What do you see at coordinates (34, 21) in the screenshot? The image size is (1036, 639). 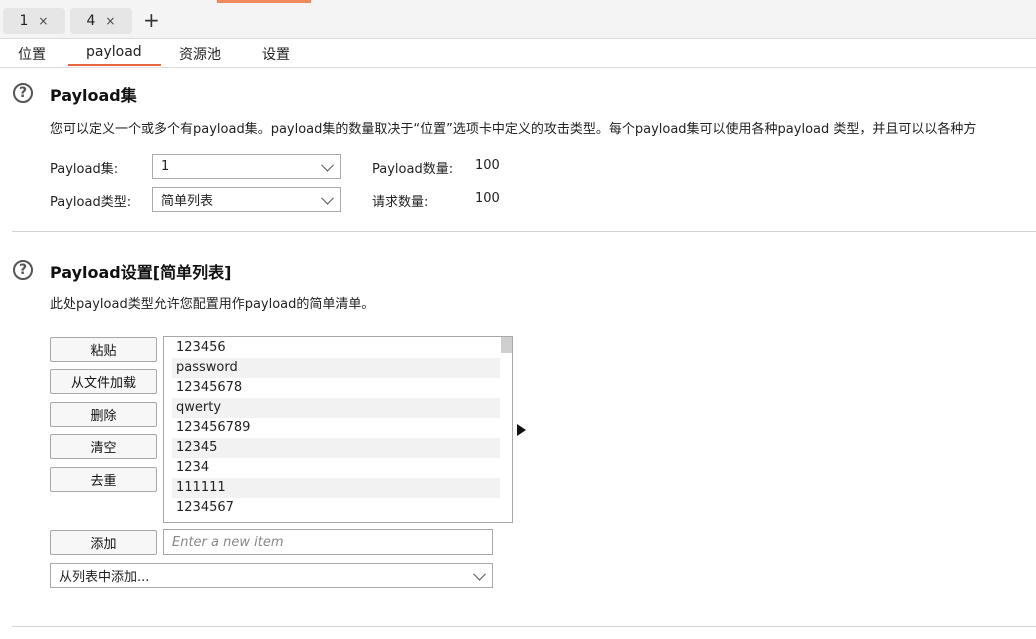 I see `request-tab-1: 1 ×` at bounding box center [34, 21].